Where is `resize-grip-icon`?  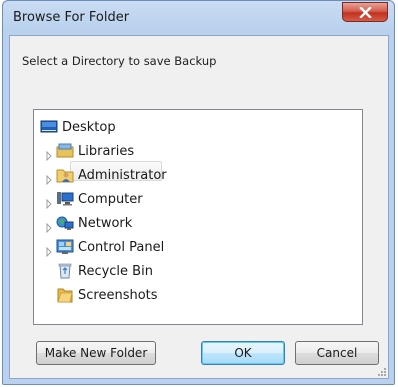 resize-grip-icon is located at coordinates (381, 371).